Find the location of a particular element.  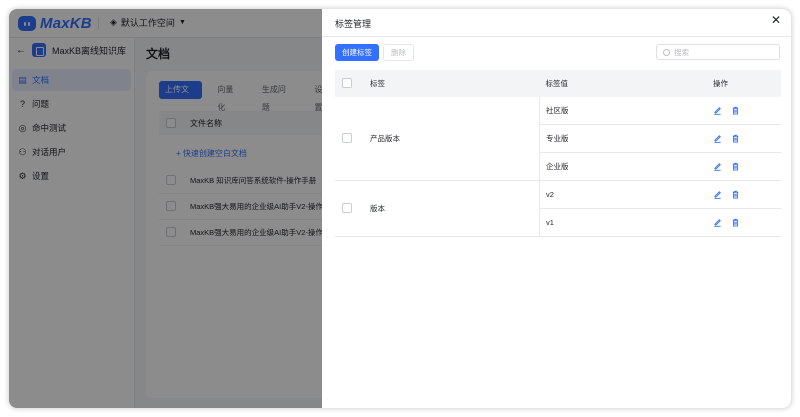

table-row: 版本 v2 is located at coordinates (558, 208).